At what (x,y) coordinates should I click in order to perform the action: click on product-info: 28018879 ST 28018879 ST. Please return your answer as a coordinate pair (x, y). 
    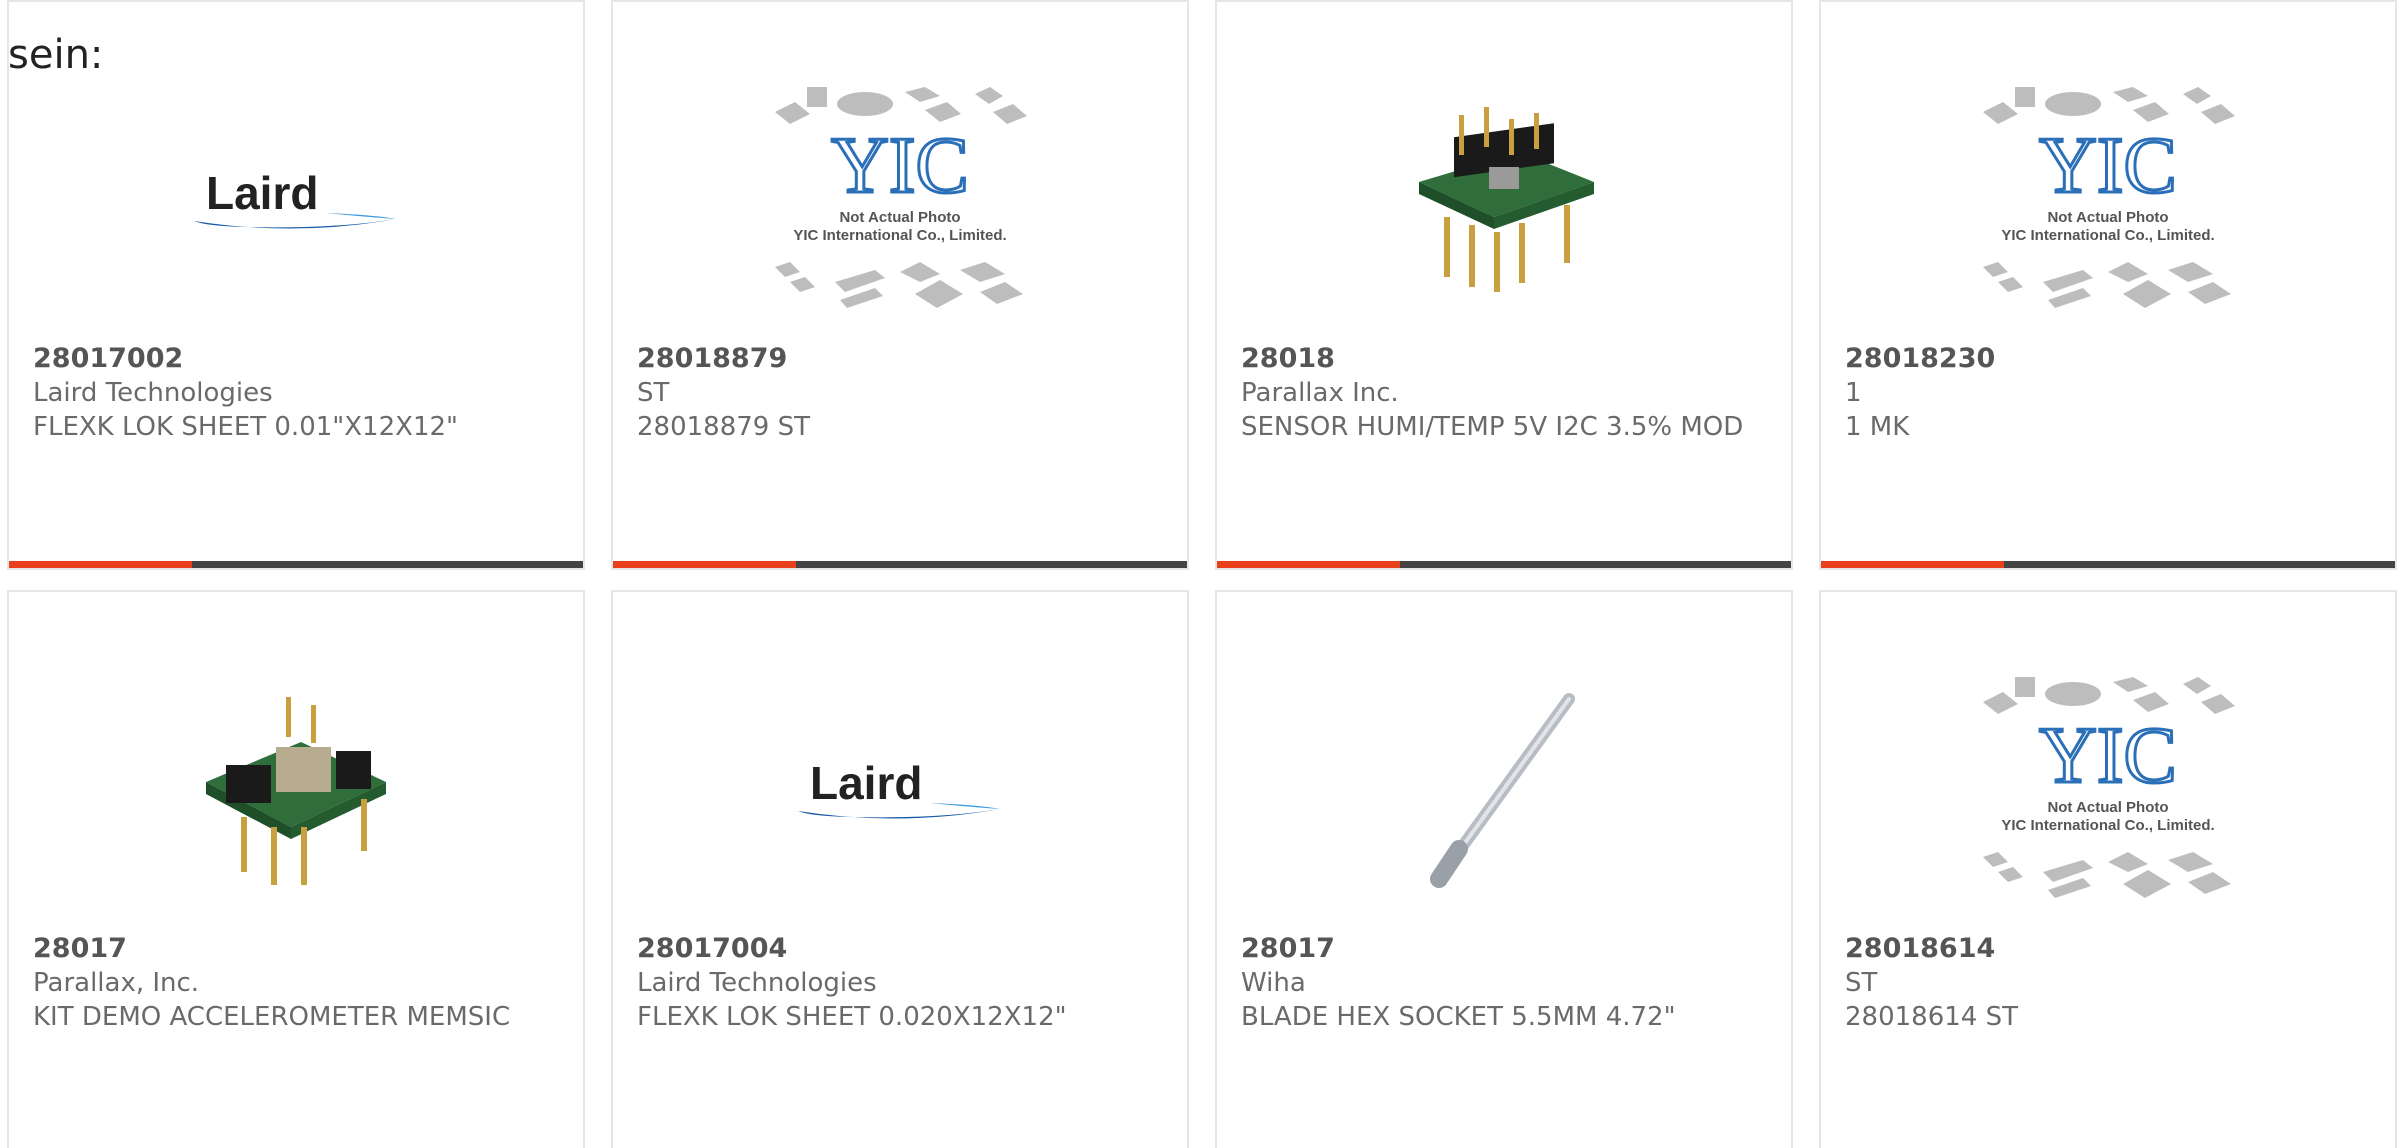
    Looking at the image, I should click on (902, 393).